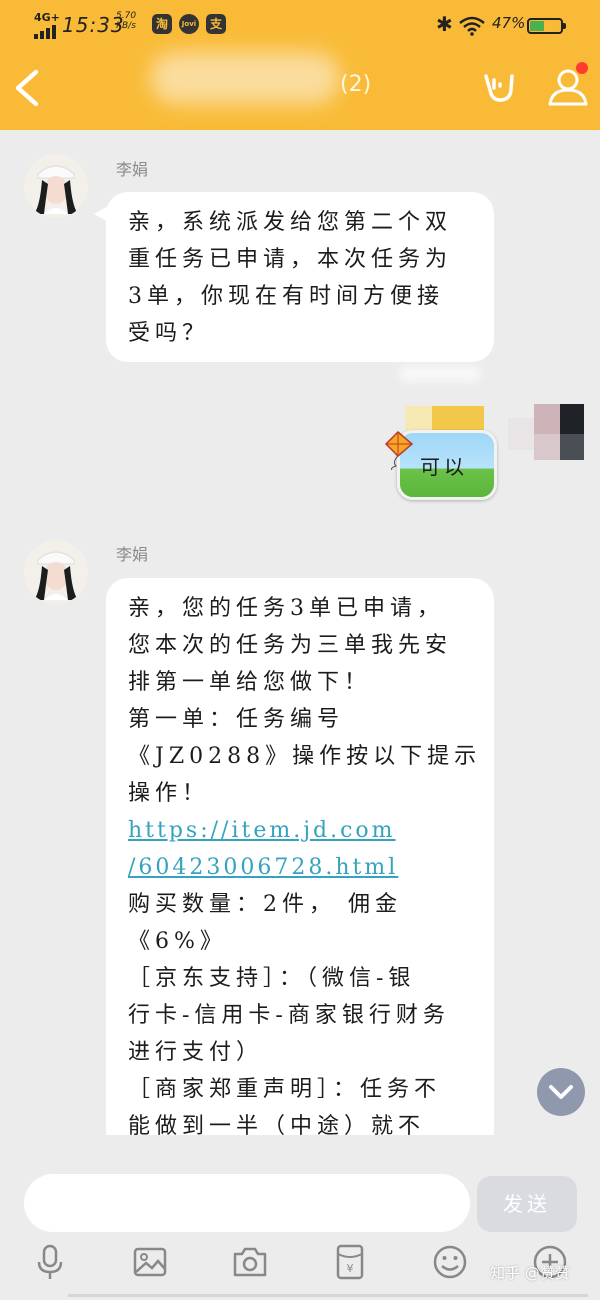 Image resolution: width=600 pixels, height=1300 pixels. Describe the element at coordinates (285, 1089) in the screenshot. I see `message-line: ［商家郑重声明］：任务不` at that location.